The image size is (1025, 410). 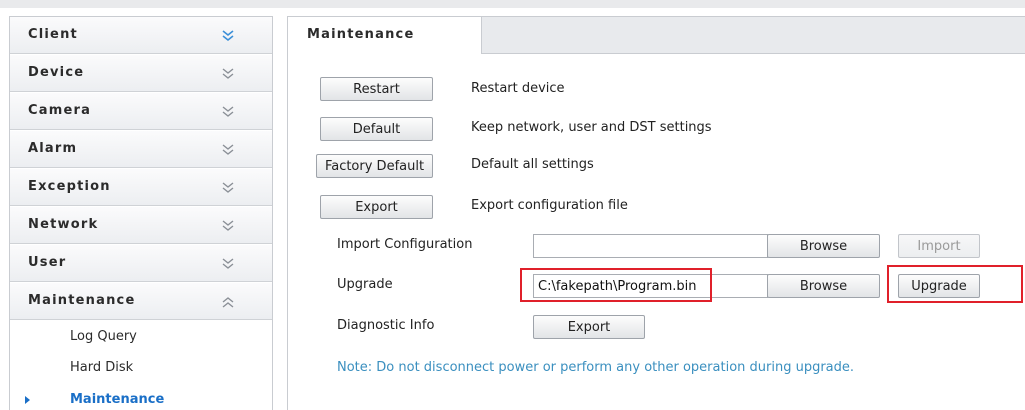 I want to click on import-file-field, so click(x=650, y=246).